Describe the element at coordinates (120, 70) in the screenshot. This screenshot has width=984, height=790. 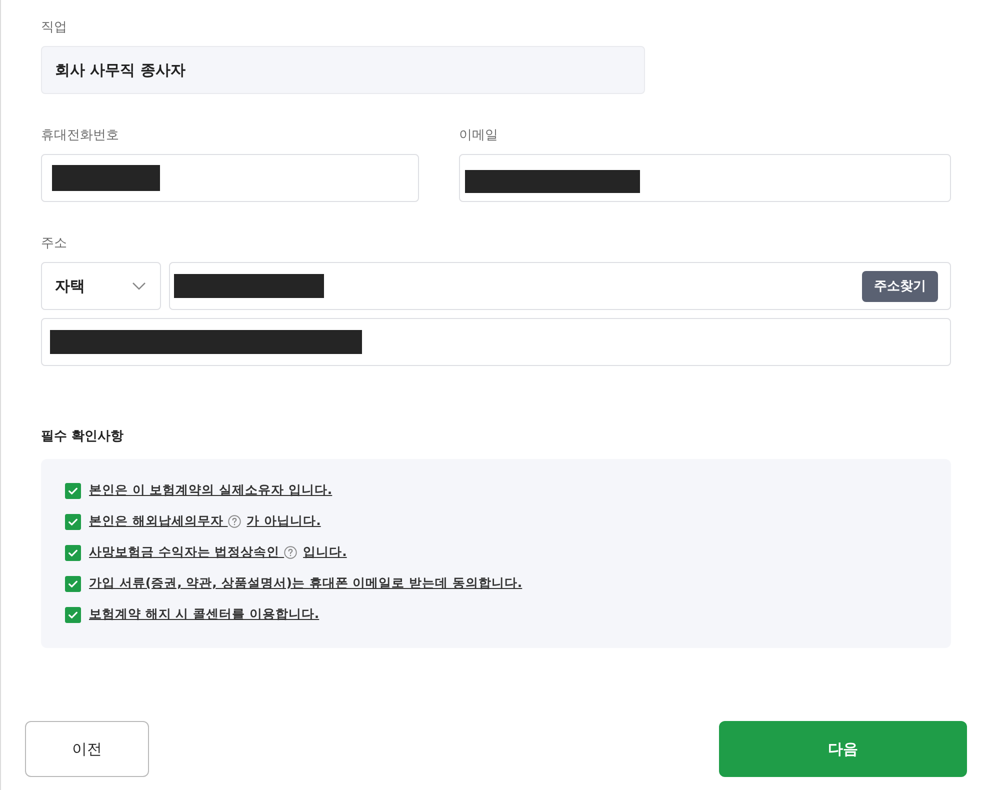
I see `field-value: 회사 사무직 종사자` at that location.